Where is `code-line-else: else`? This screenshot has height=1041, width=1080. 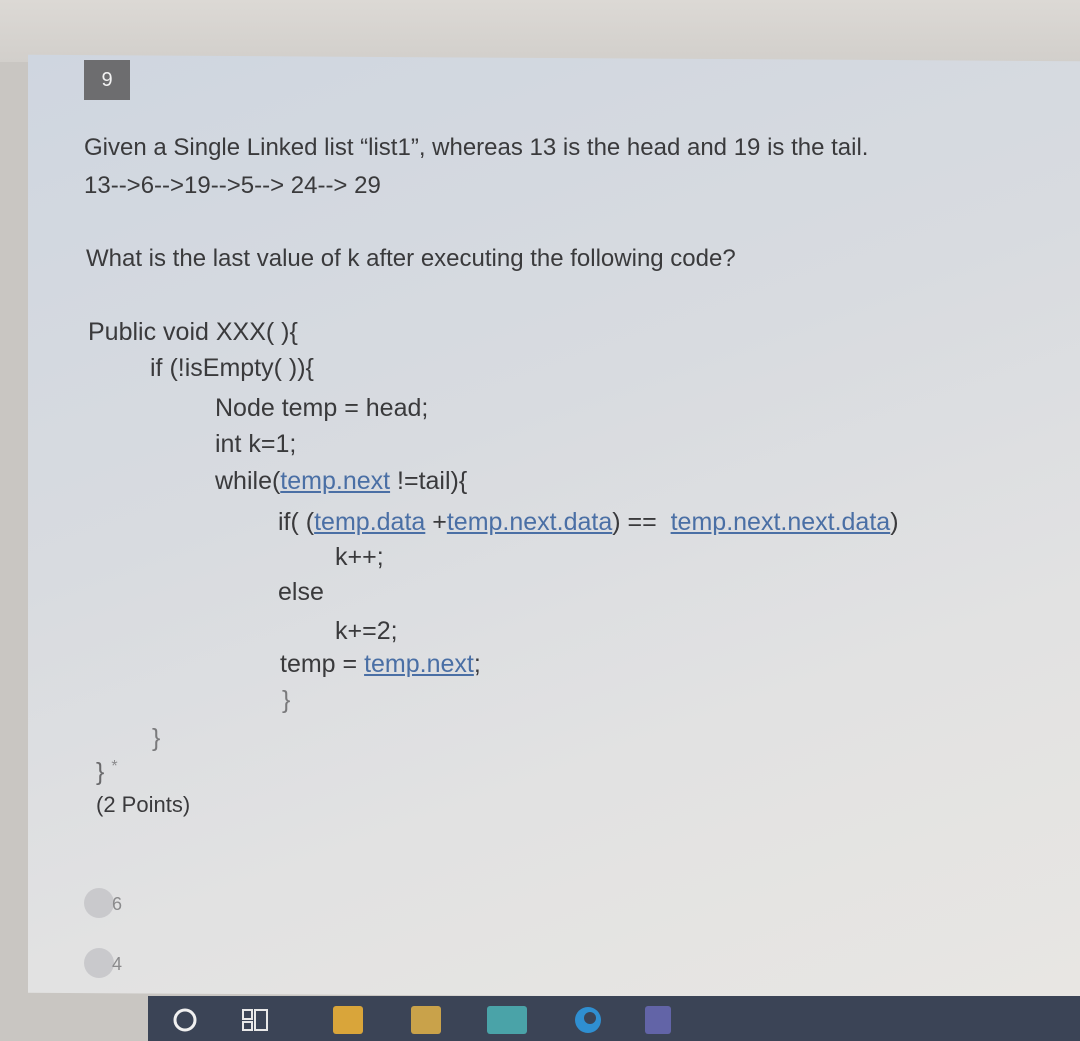 code-line-else: else is located at coordinates (301, 592).